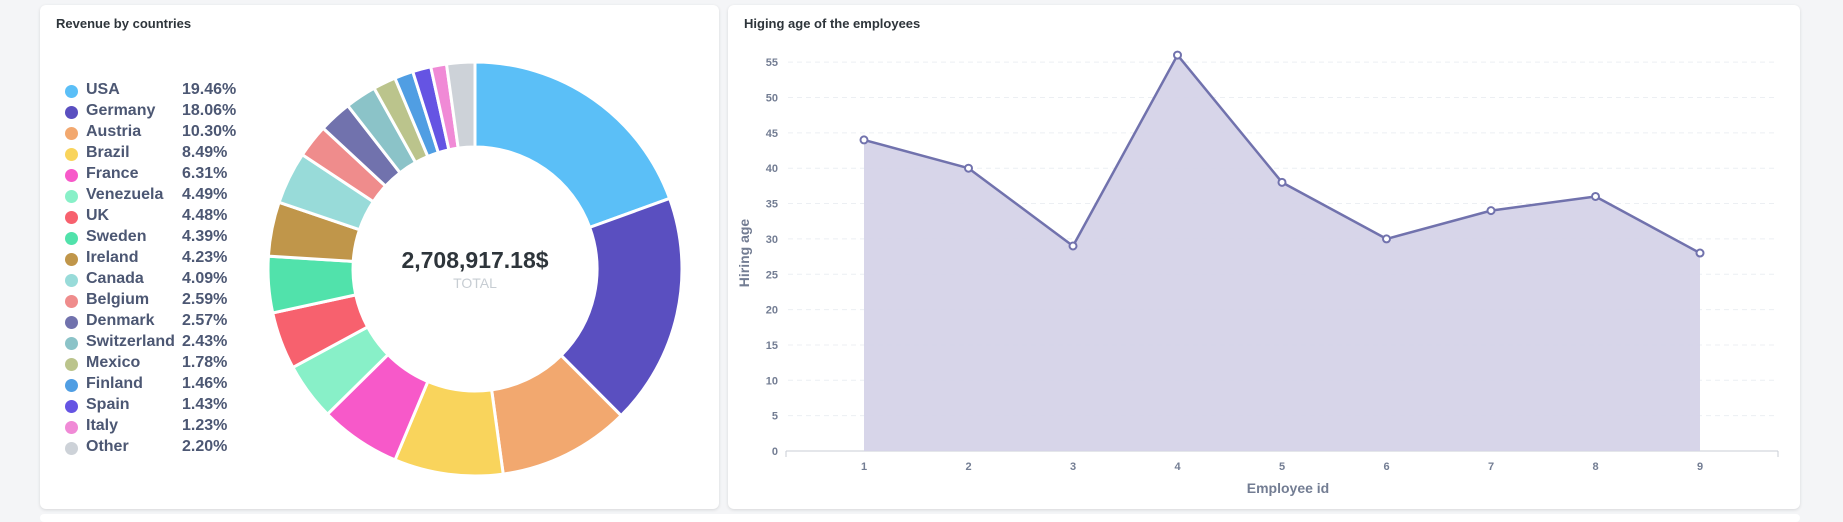 Image resolution: width=1843 pixels, height=522 pixels. I want to click on y-tick-label: 10, so click(772, 381).